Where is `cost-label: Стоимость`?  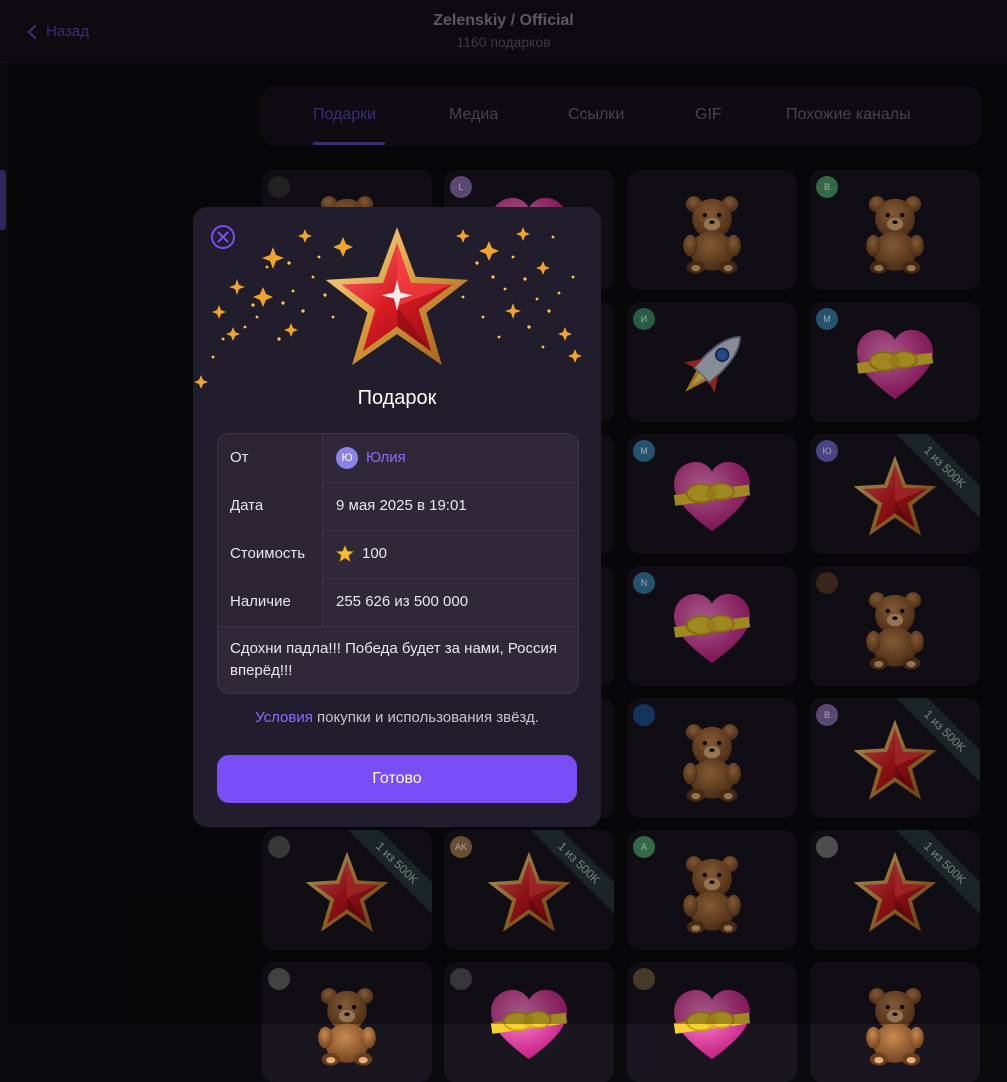
cost-label: Стоимость is located at coordinates (270, 554).